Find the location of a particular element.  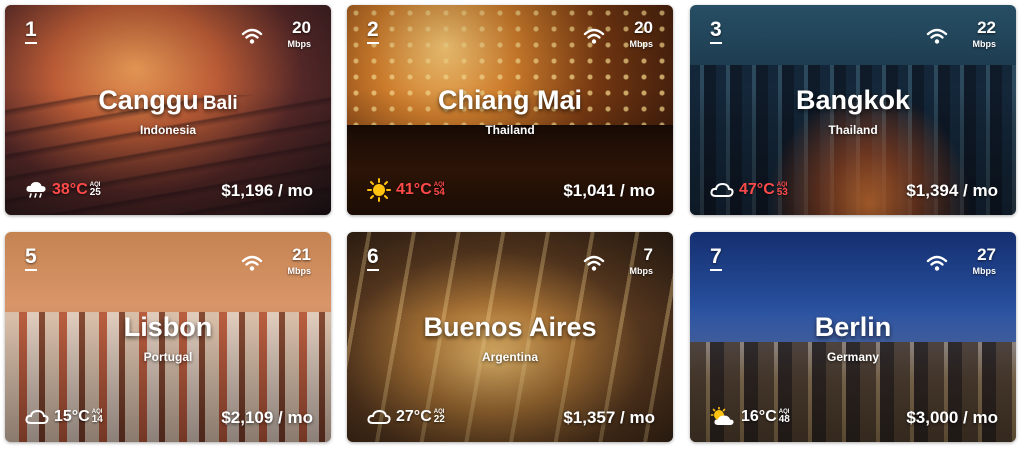

weather-info: 27°C AQI 22 is located at coordinates (406, 417).